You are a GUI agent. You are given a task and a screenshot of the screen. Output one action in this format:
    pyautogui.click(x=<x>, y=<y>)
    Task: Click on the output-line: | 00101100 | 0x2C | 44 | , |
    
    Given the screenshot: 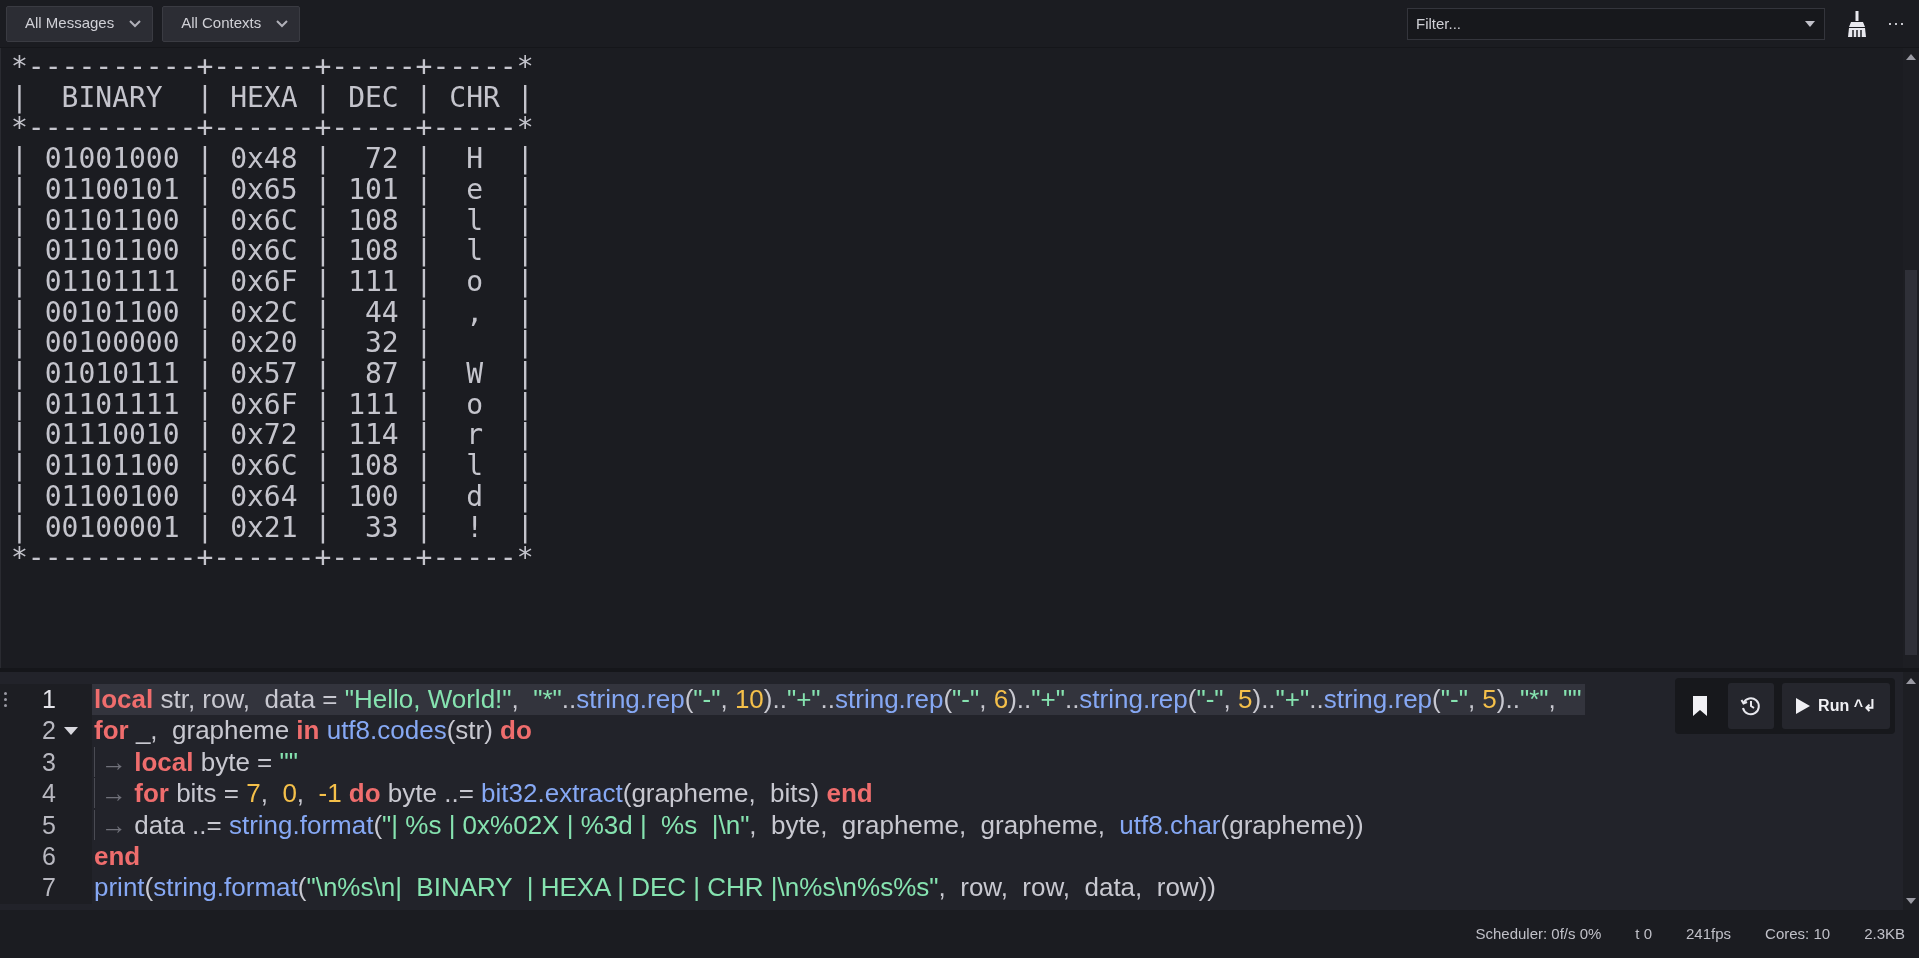 What is the action you would take?
    pyautogui.click(x=272, y=313)
    